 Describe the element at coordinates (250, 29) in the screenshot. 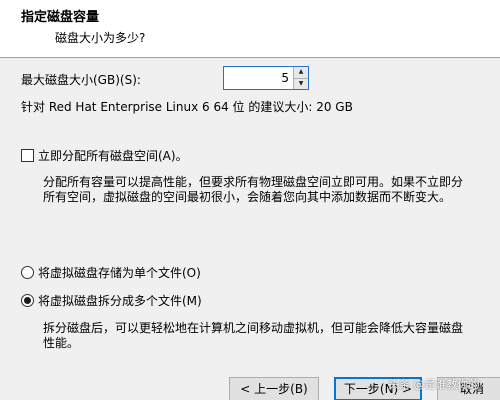

I see `dialog-header: 指定磁盘容量 磁盘大小为多少?` at that location.